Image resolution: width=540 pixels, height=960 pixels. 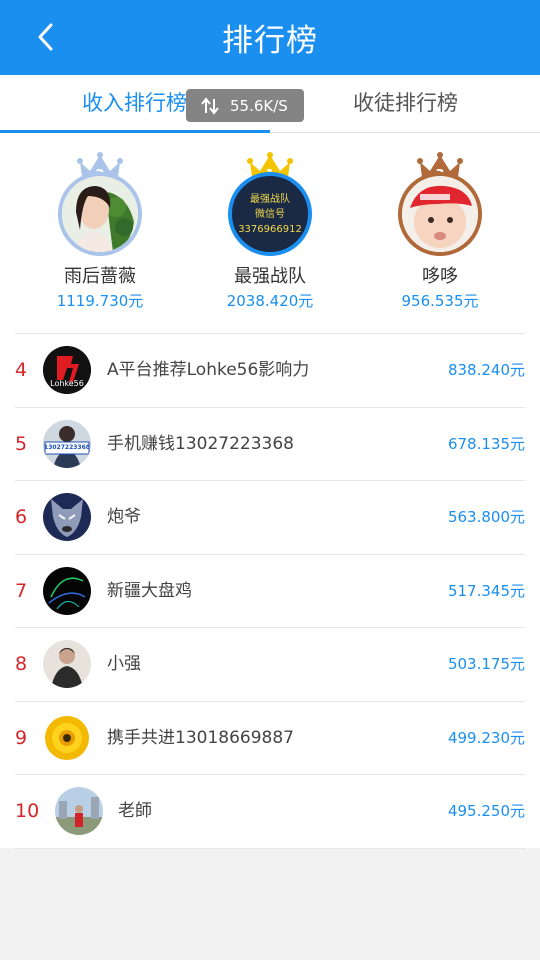 I want to click on user-name: 手机赚钱13027223368, so click(x=200, y=443).